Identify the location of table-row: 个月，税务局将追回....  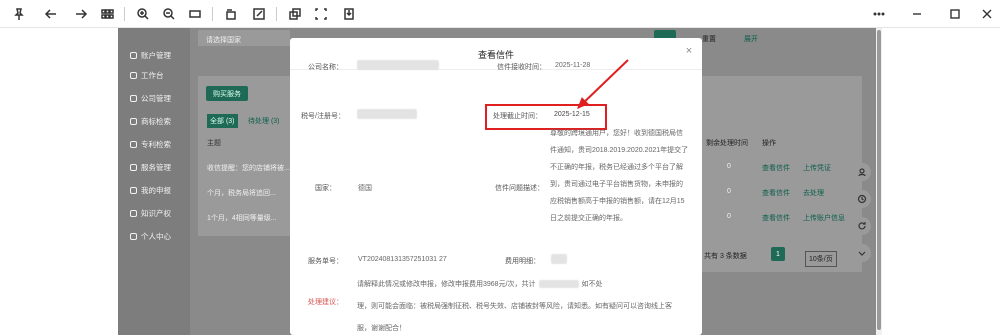
(241, 193).